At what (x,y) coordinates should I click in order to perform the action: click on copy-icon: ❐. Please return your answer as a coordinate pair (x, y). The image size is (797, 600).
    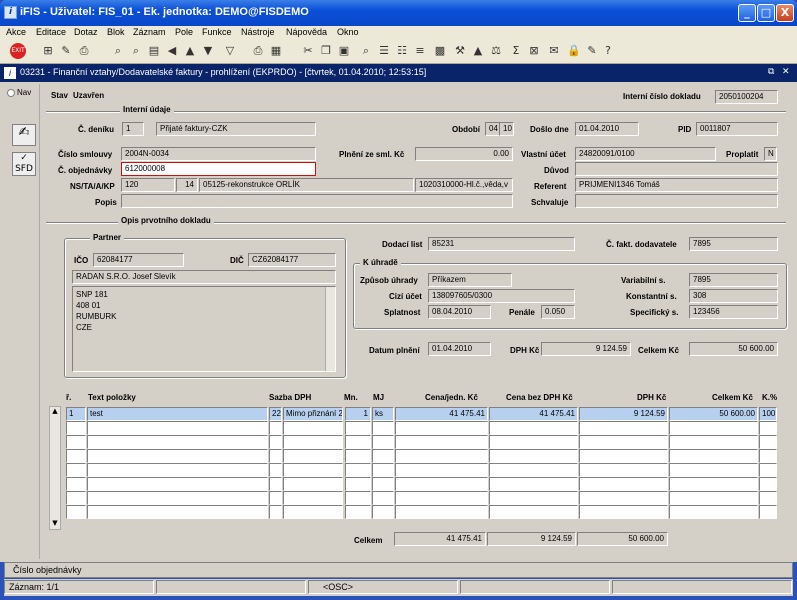
    Looking at the image, I should click on (326, 51).